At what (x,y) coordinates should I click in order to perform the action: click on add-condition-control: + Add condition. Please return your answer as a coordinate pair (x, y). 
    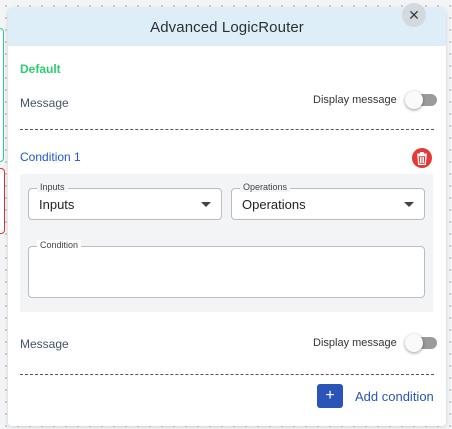
    Looking at the image, I should click on (375, 396).